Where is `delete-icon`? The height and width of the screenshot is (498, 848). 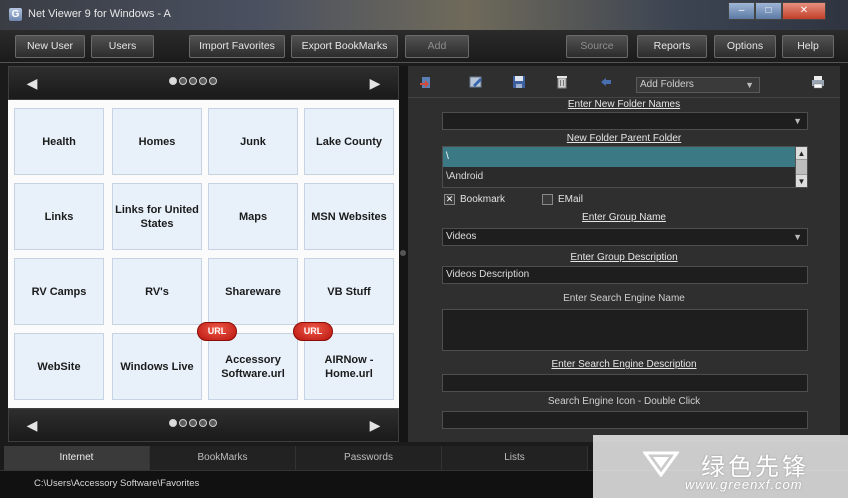
delete-icon is located at coordinates (562, 82).